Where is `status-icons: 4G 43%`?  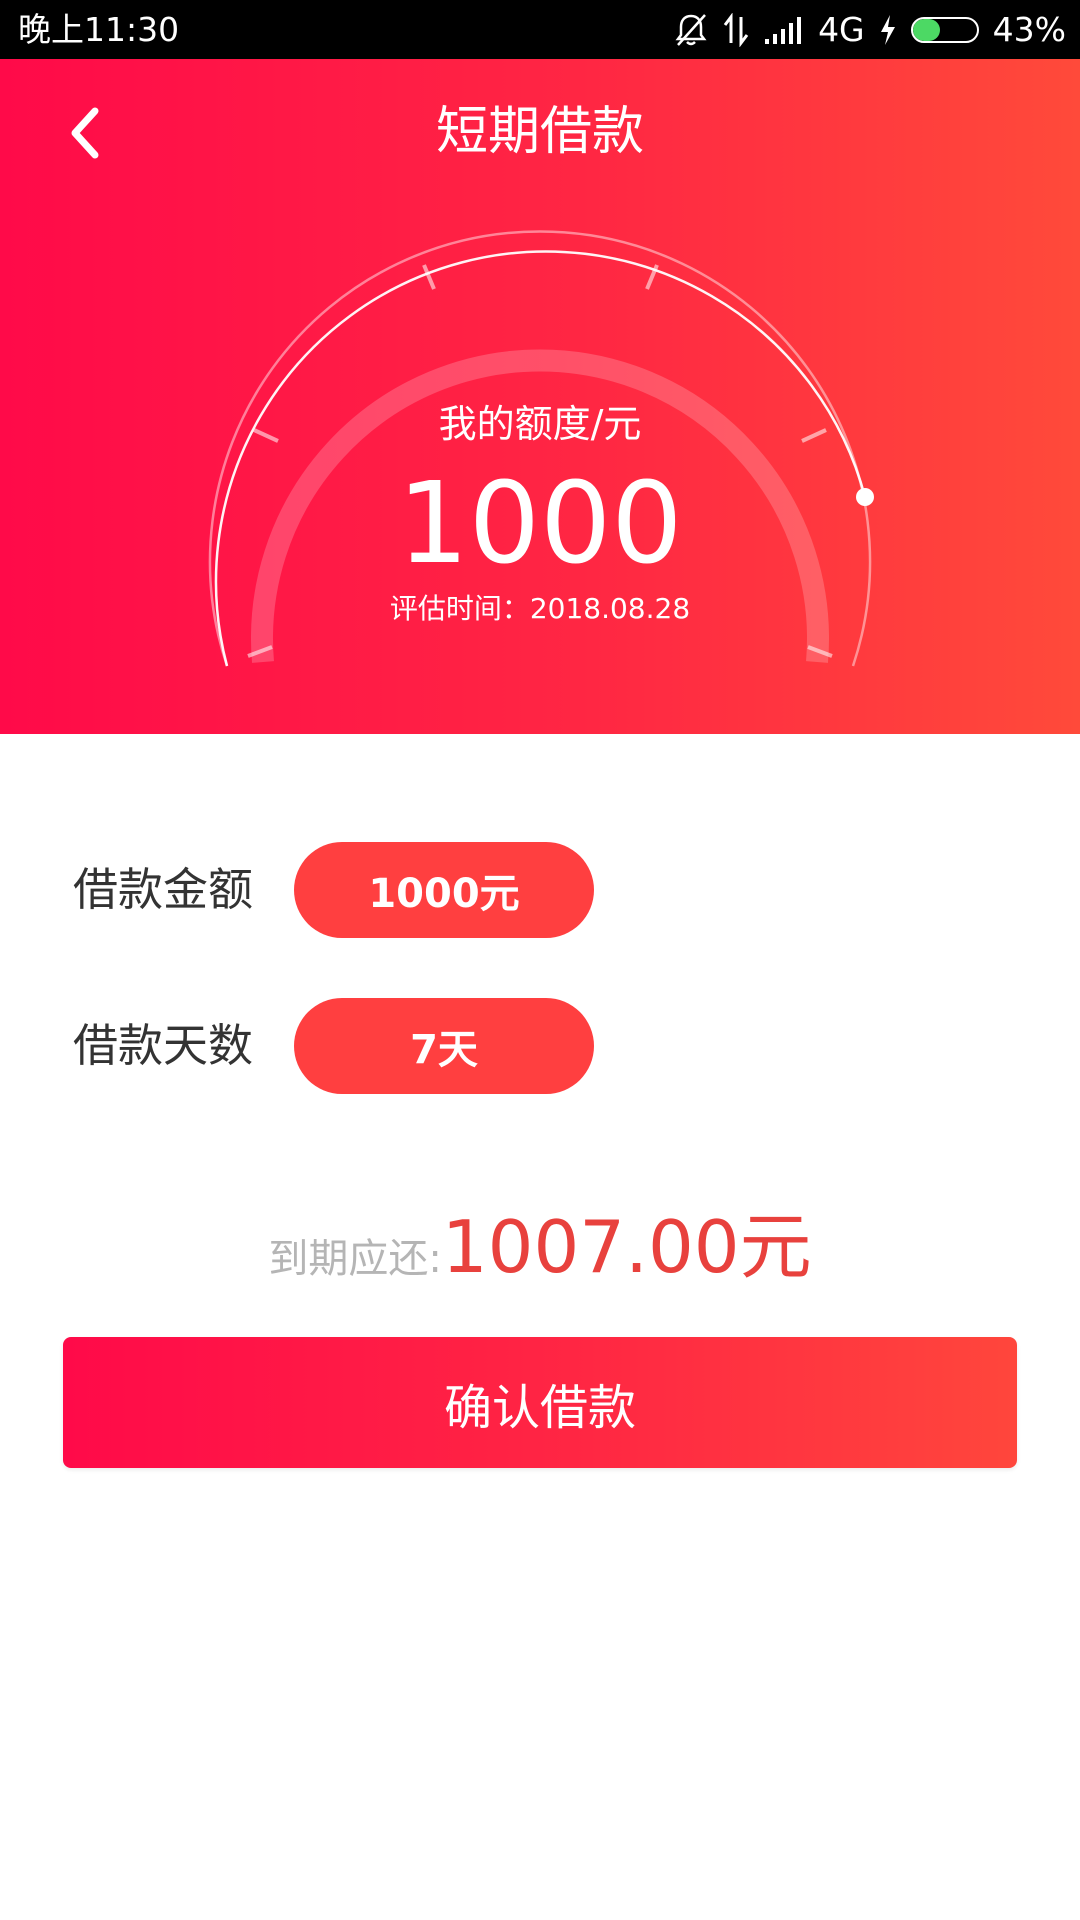 status-icons: 4G 43% is located at coordinates (870, 30).